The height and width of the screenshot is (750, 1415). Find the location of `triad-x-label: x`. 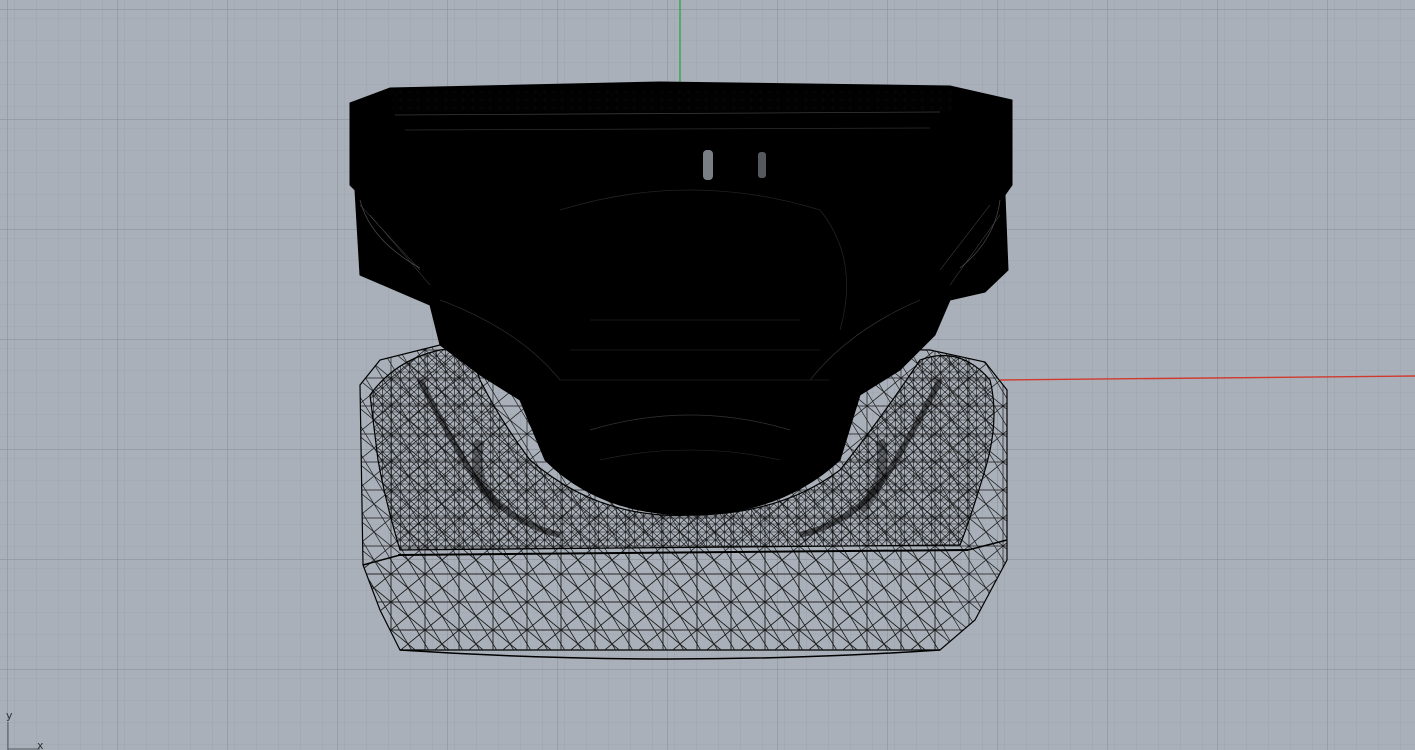

triad-x-label: x is located at coordinates (40, 744).